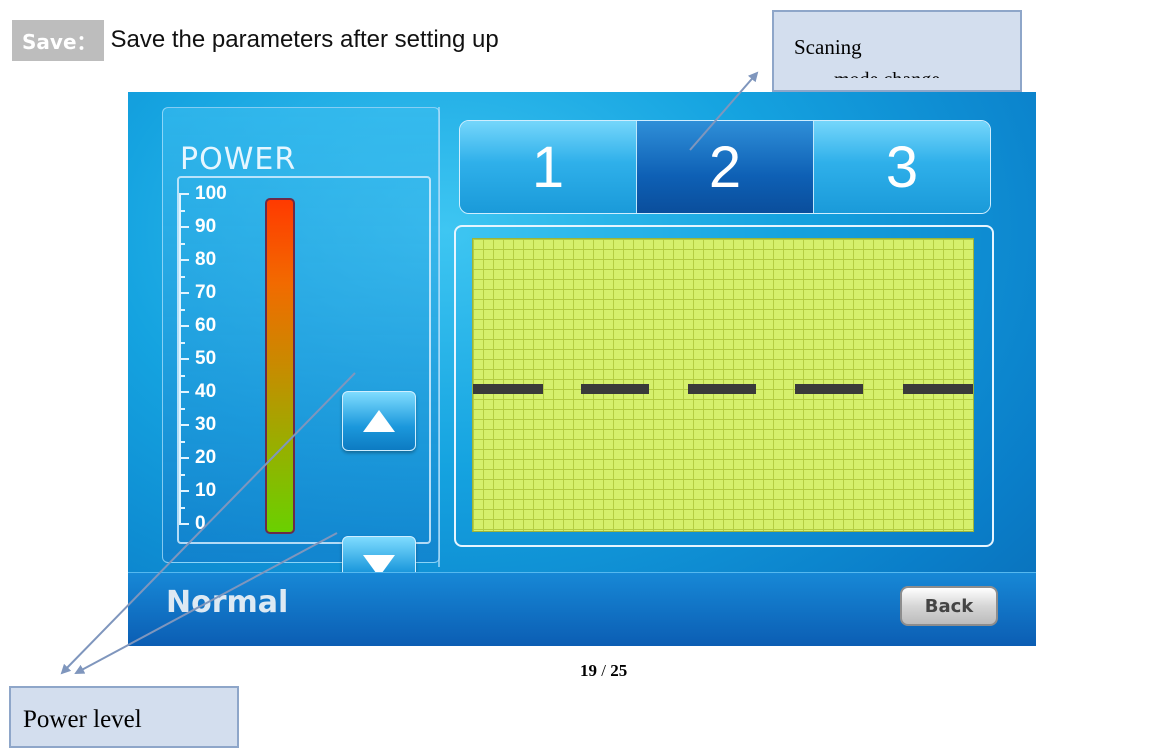 The image size is (1165, 748). I want to click on heading-text: Save the parameters after setting up, so click(304, 39).